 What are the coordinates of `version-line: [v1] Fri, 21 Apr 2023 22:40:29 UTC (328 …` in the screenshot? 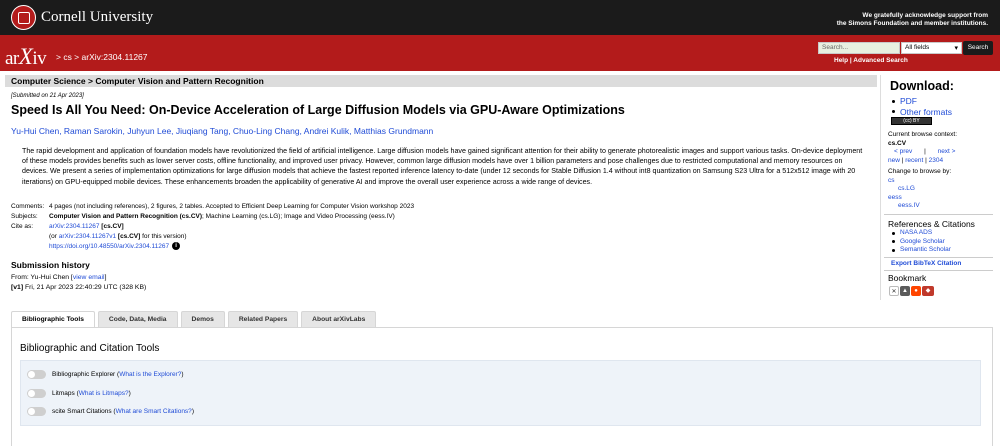 It's located at (78, 288).